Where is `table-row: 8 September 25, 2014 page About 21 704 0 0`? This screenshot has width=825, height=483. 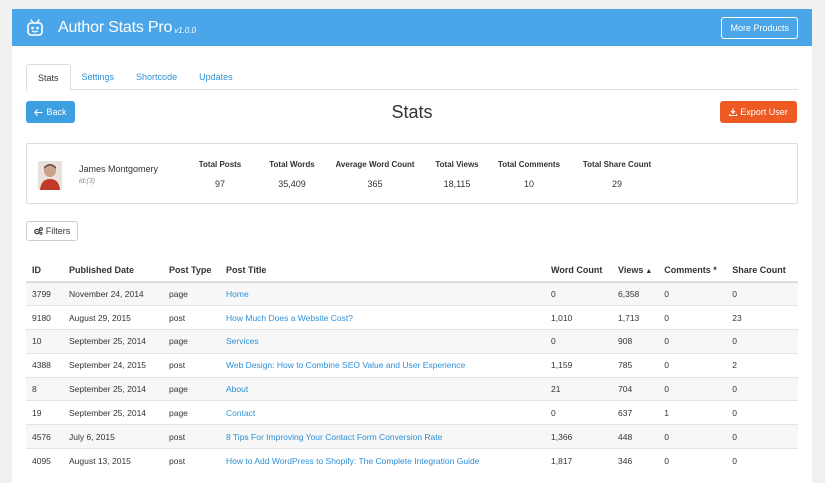
table-row: 8 September 25, 2014 page About 21 704 0 0 is located at coordinates (412, 388).